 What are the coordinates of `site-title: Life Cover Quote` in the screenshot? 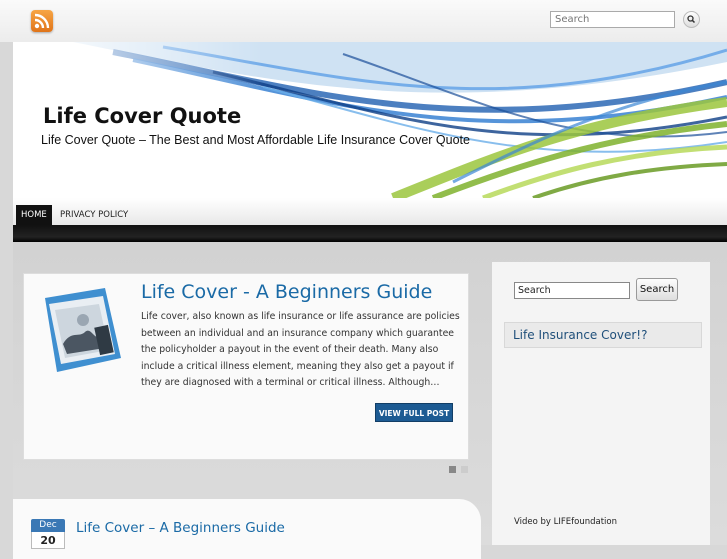 It's located at (142, 116).